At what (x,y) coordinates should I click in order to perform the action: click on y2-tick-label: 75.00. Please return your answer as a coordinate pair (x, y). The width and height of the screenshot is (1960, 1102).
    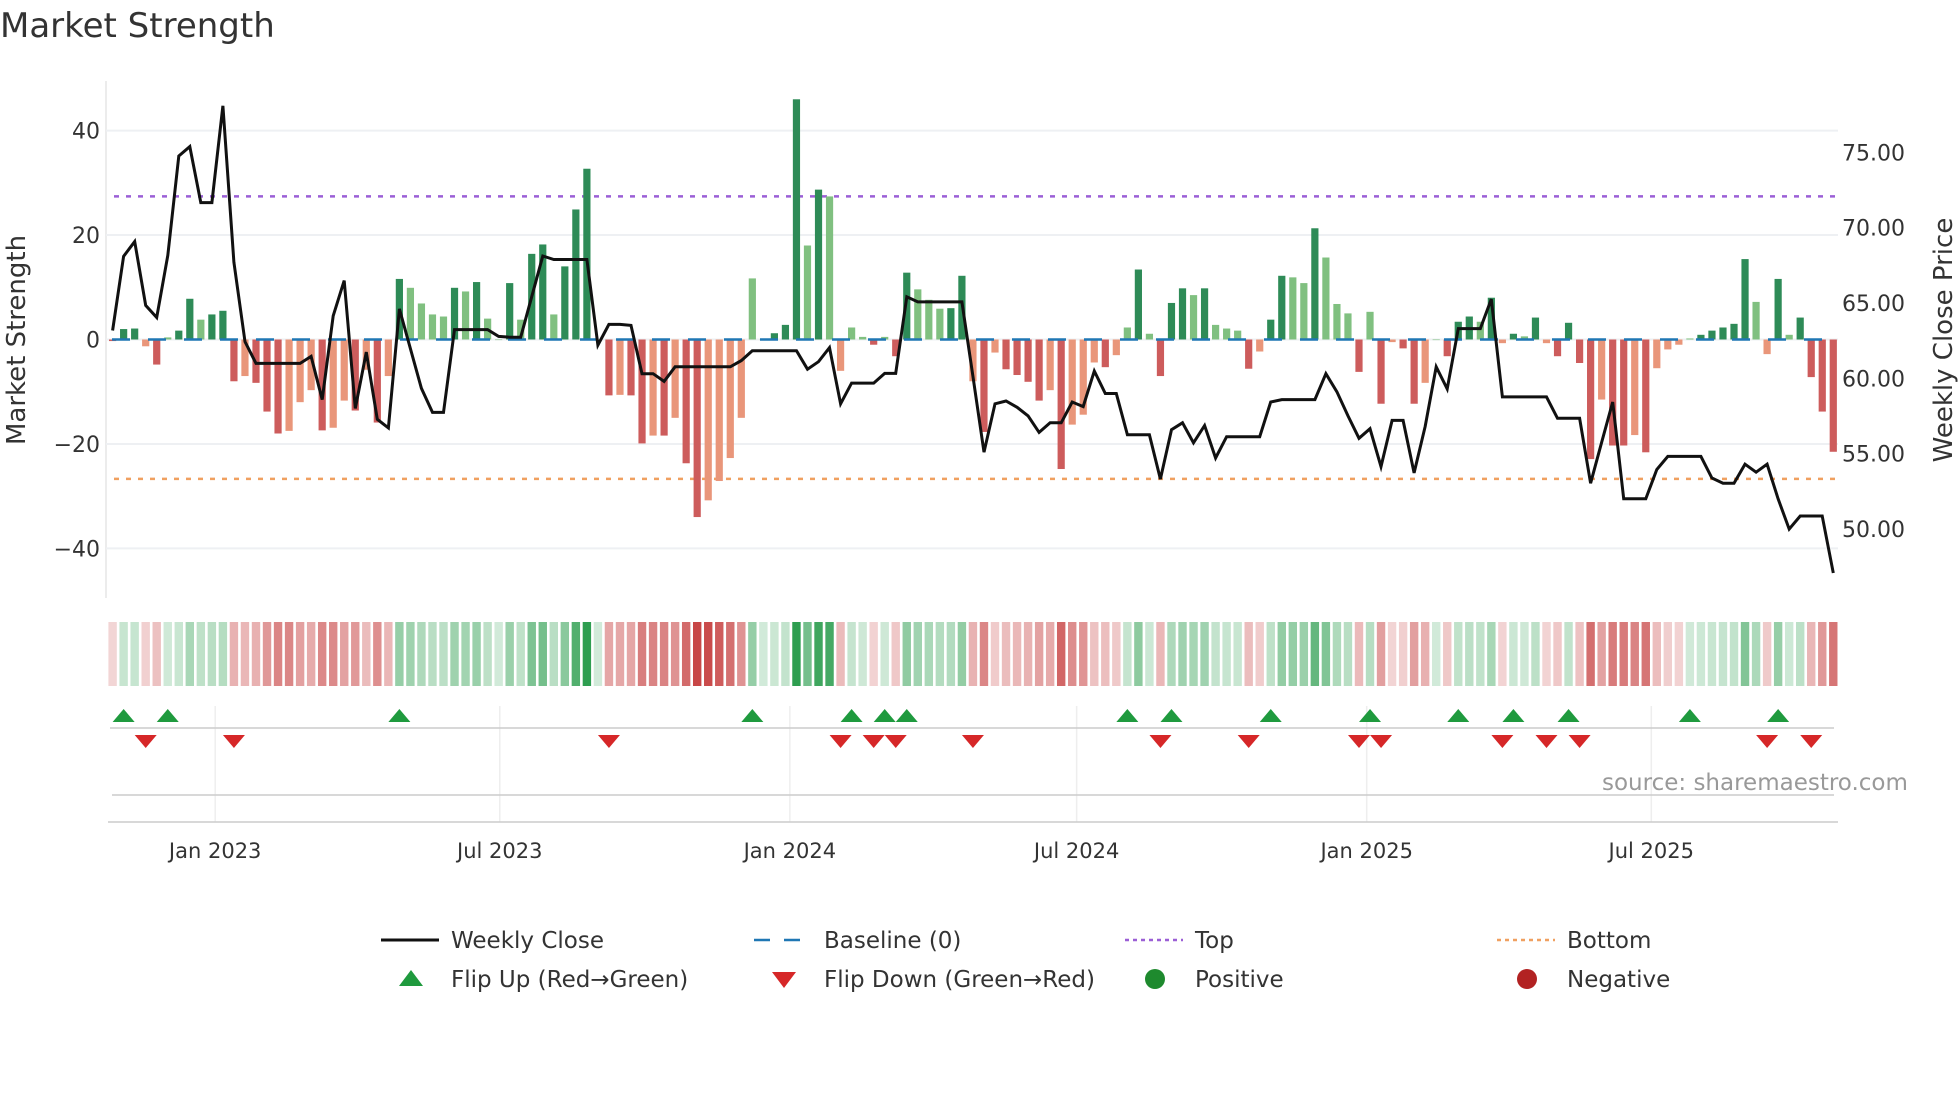
    Looking at the image, I should click on (1873, 153).